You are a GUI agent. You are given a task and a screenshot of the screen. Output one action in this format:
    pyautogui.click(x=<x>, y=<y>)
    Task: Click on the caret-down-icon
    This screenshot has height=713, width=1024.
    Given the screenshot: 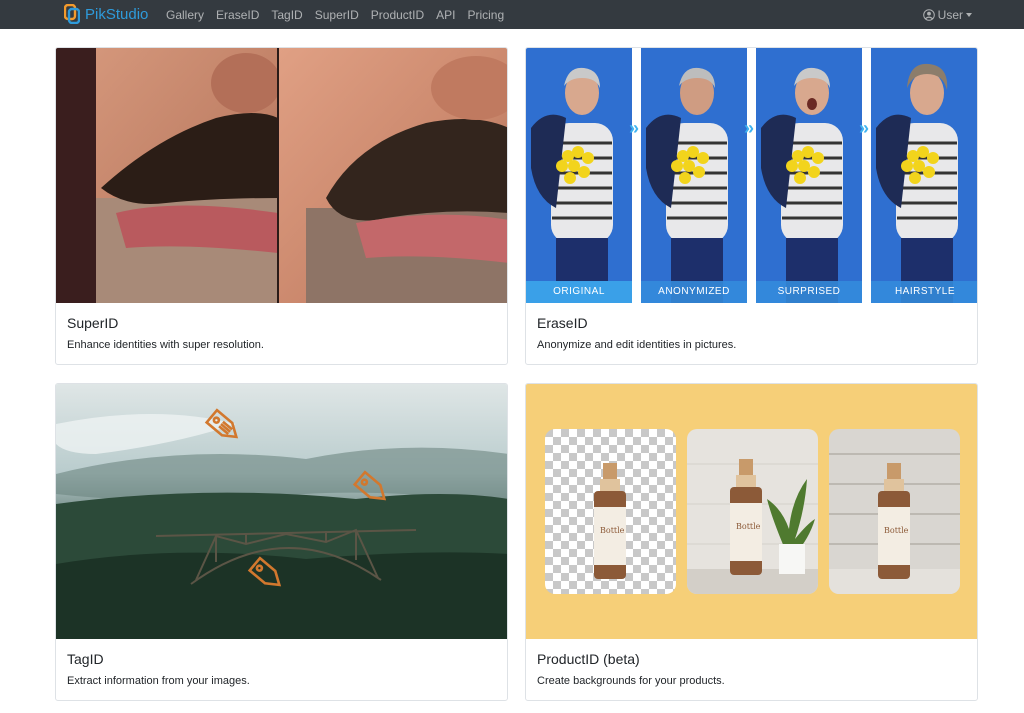 What is the action you would take?
    pyautogui.click(x=969, y=15)
    